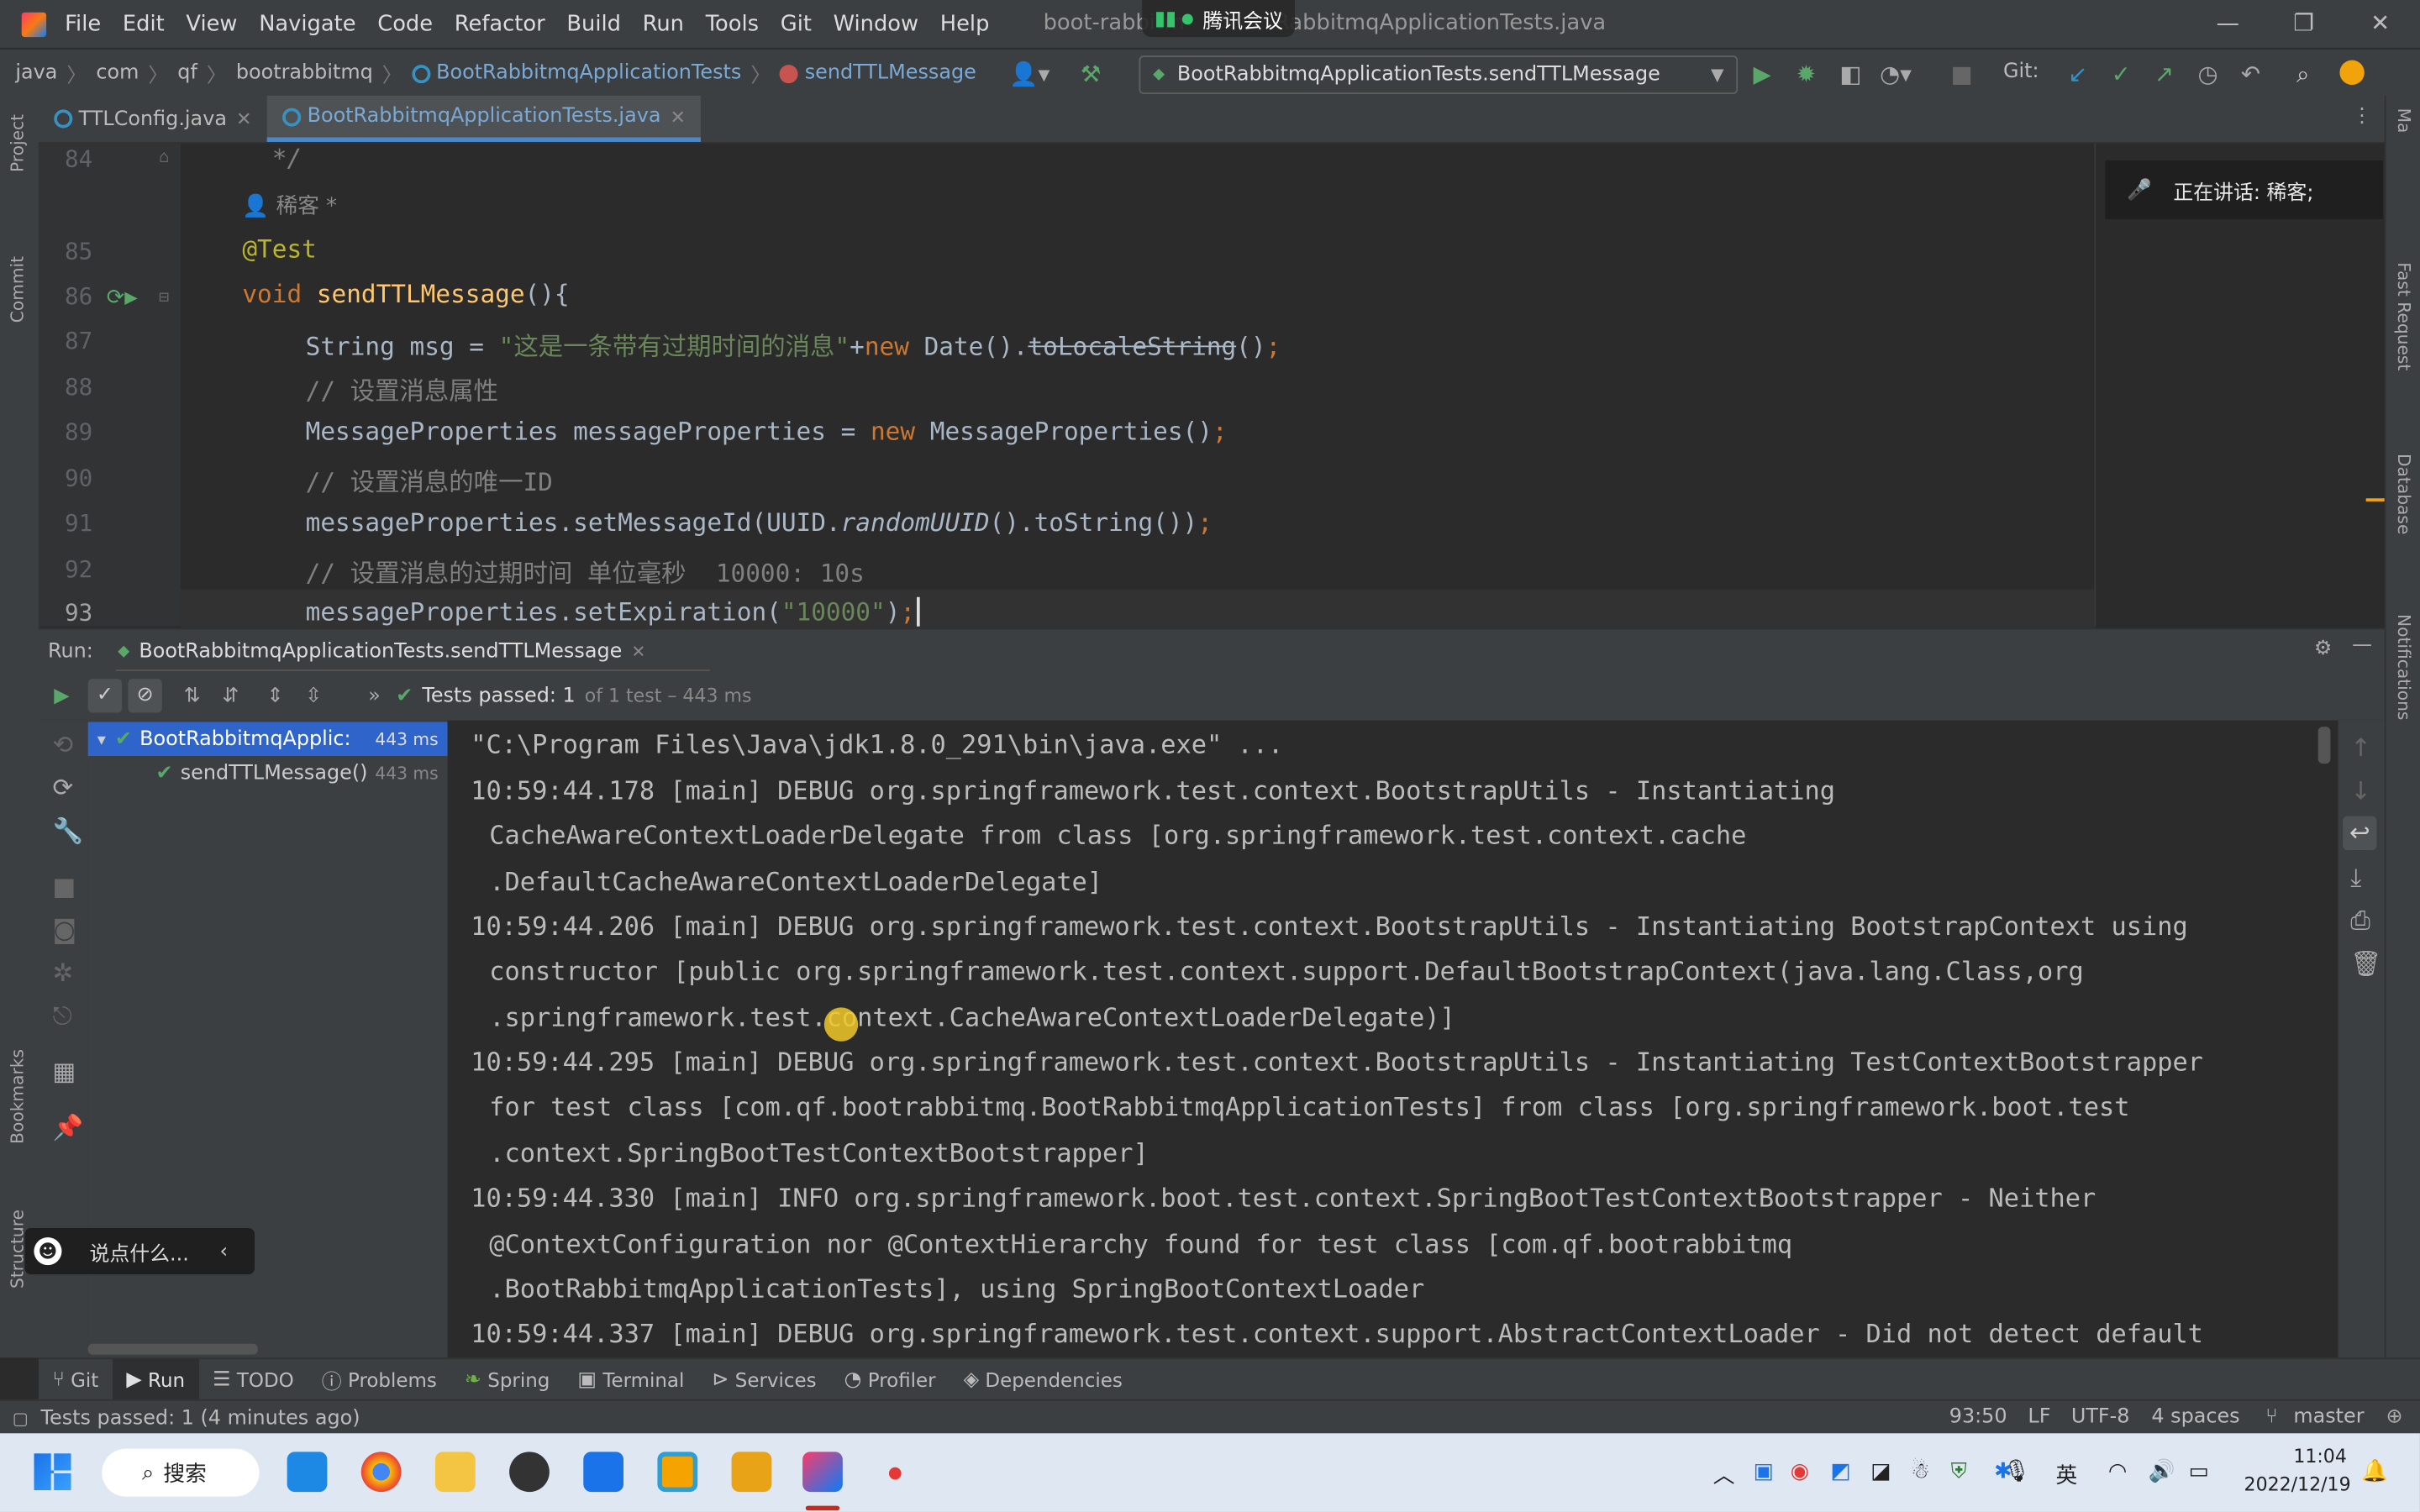  Describe the element at coordinates (105, 696) in the screenshot. I see `show-passed-icon: ✓` at that location.